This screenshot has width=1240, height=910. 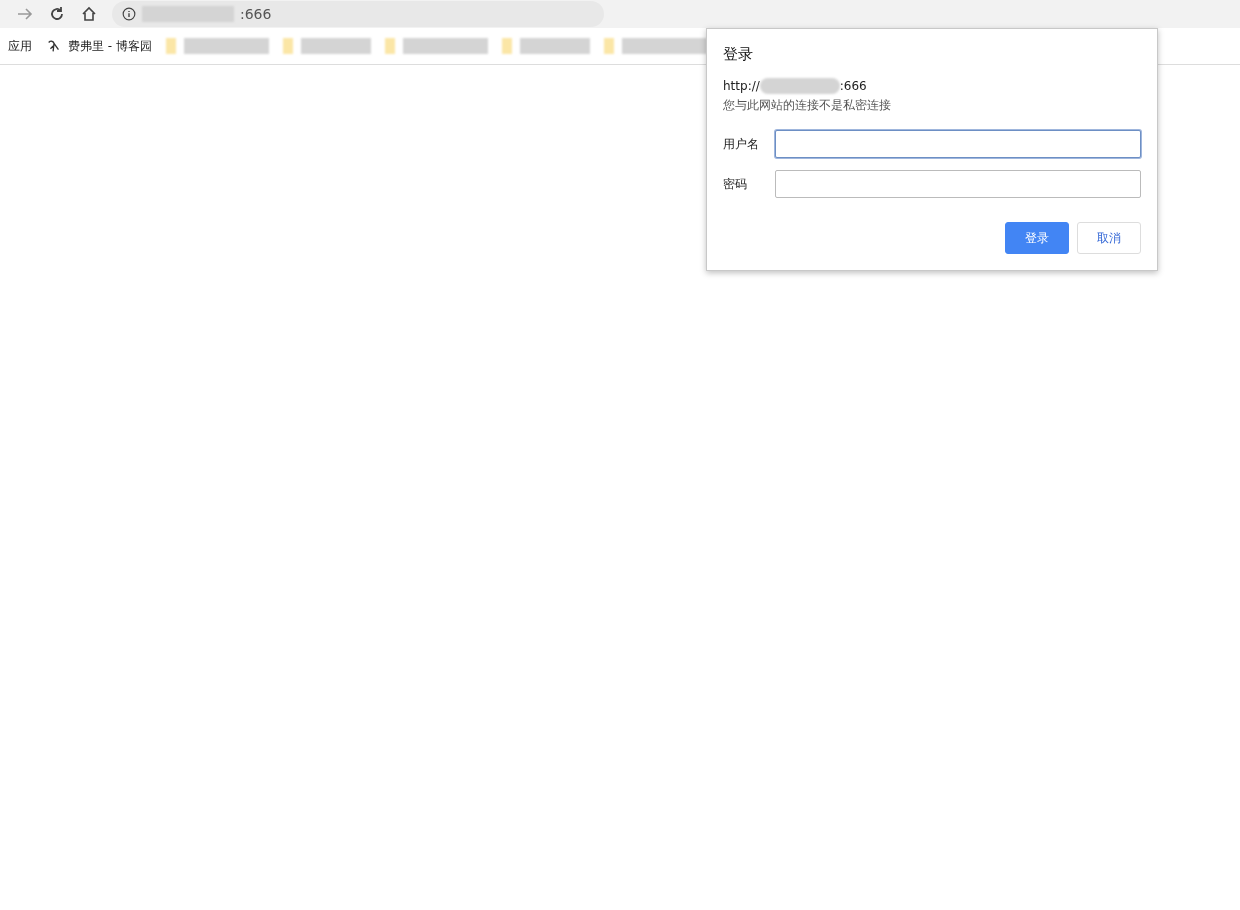 I want to click on home-icon, so click(x=89, y=14).